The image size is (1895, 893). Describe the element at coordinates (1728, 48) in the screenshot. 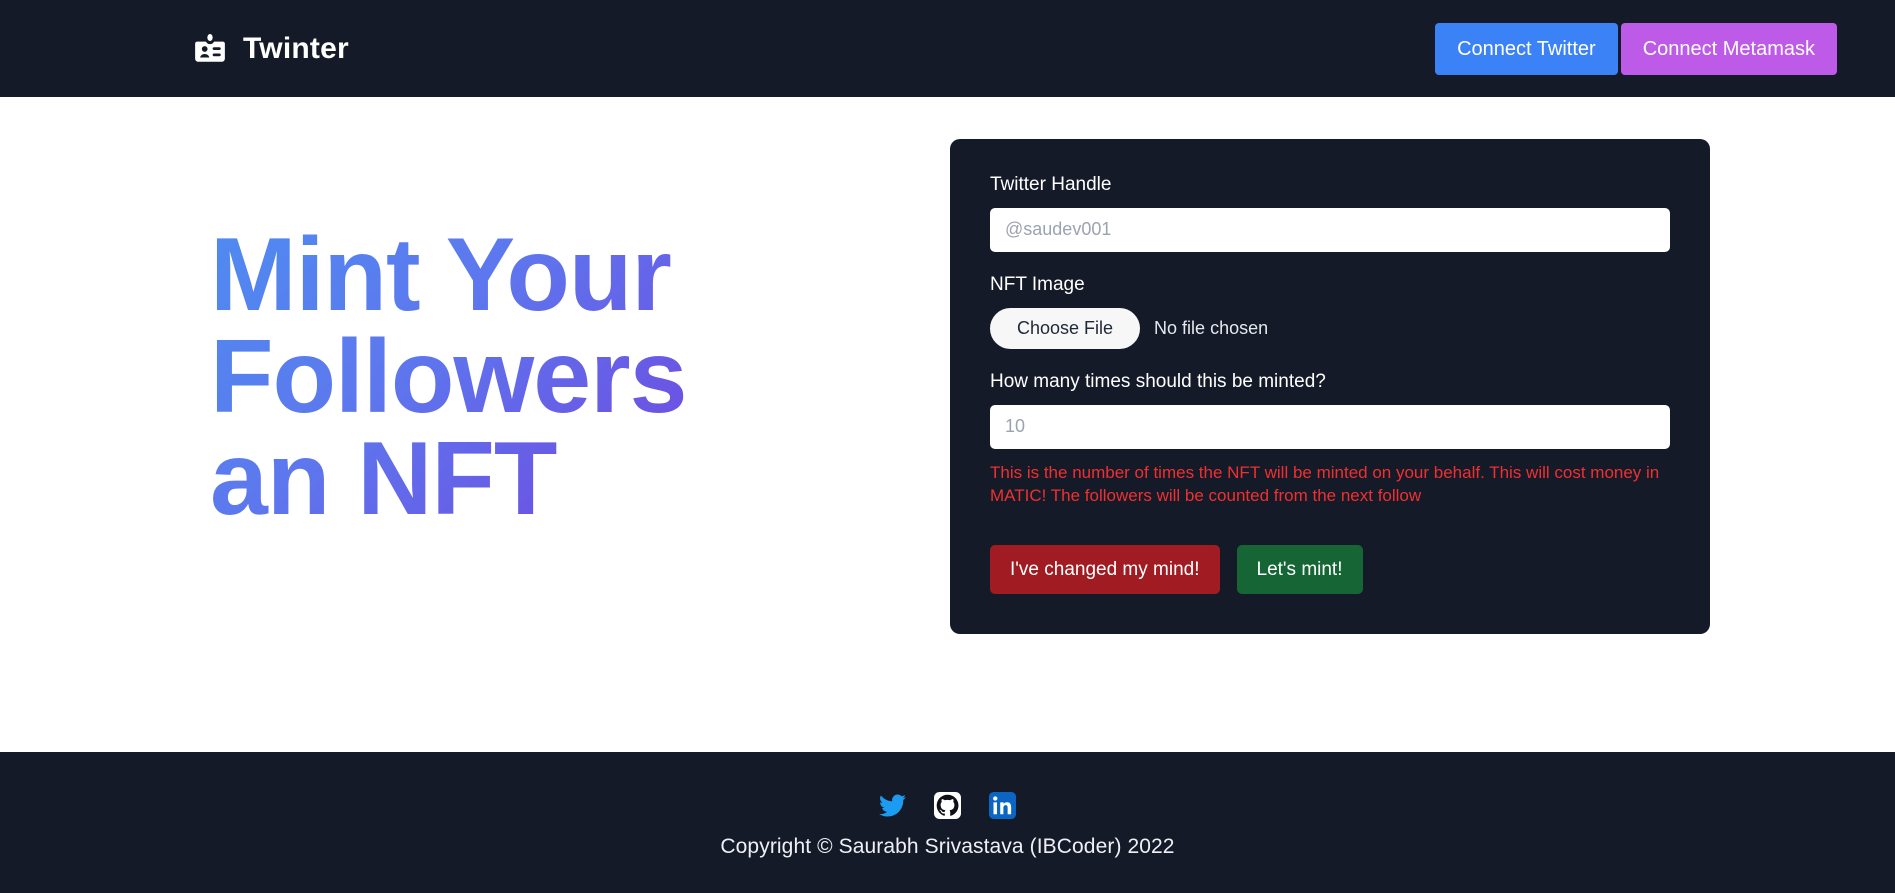

I see `connect-metamask-button: Connect Metamask` at that location.